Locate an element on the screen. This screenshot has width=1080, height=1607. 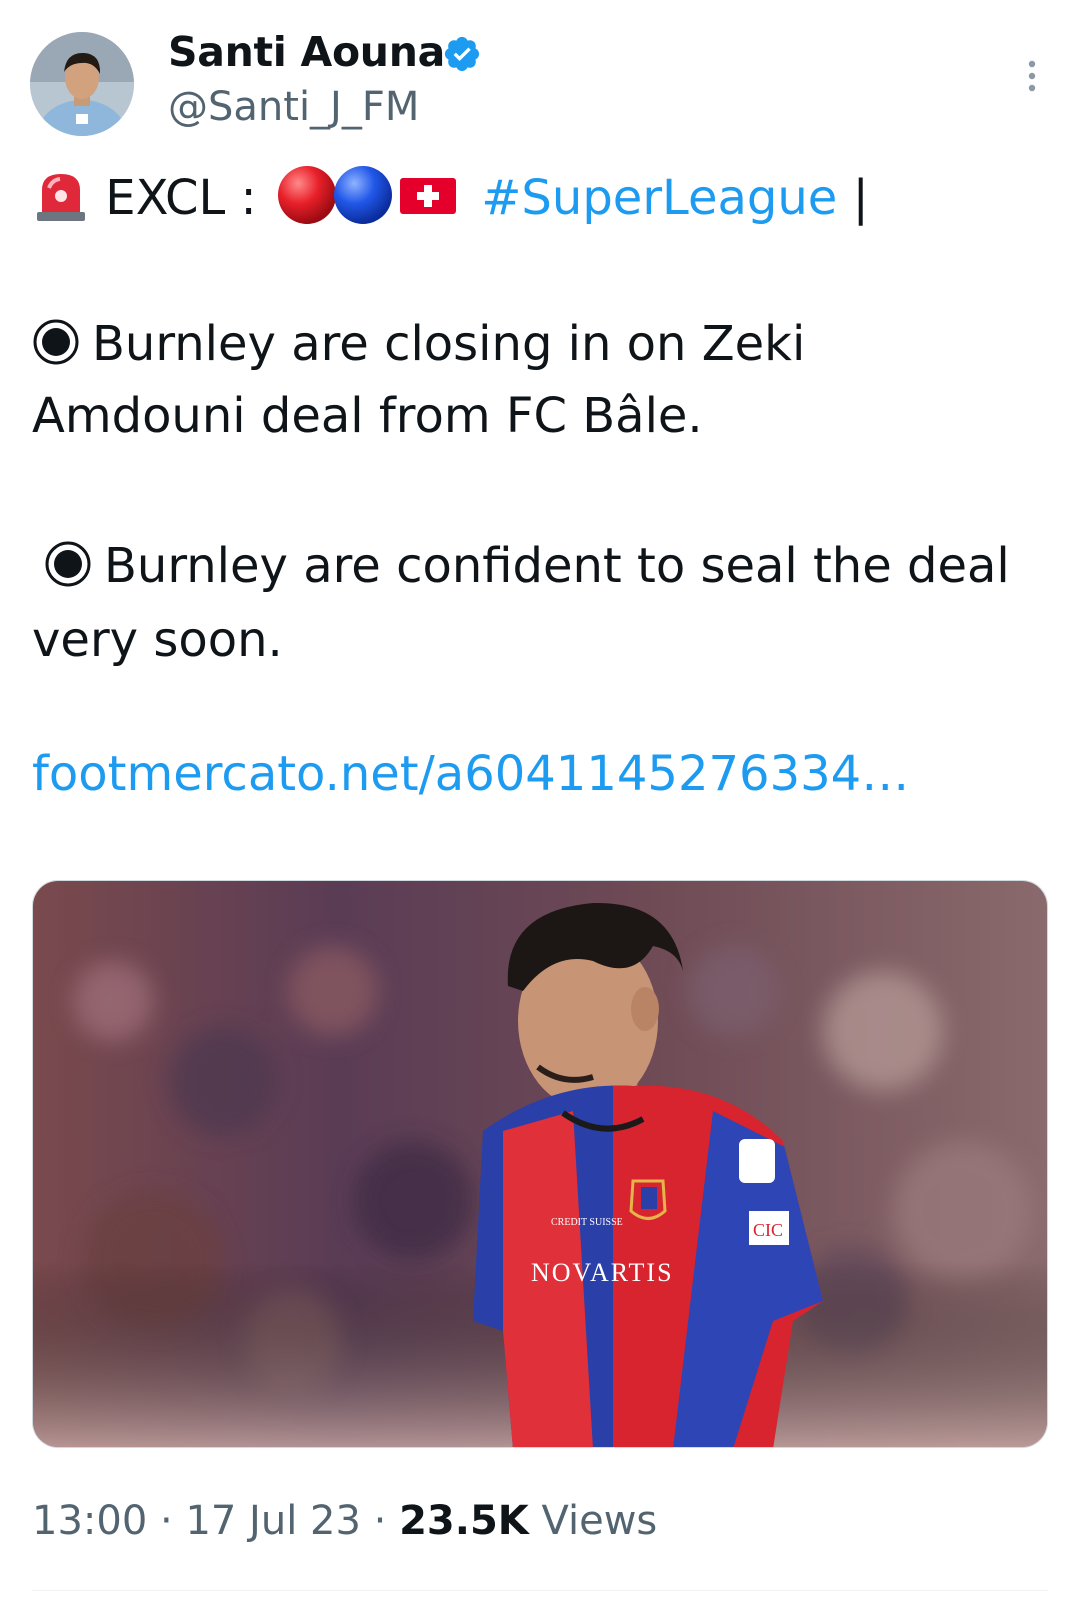
blue-circle-emoji is located at coordinates (362, 195).